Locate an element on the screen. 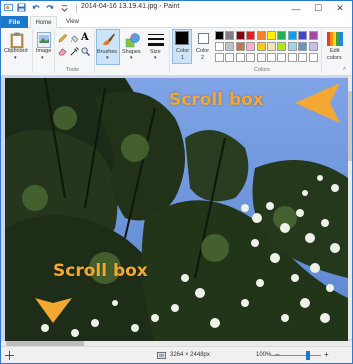 This screenshot has height=364, width=353. tab-file: File is located at coordinates (14, 22).